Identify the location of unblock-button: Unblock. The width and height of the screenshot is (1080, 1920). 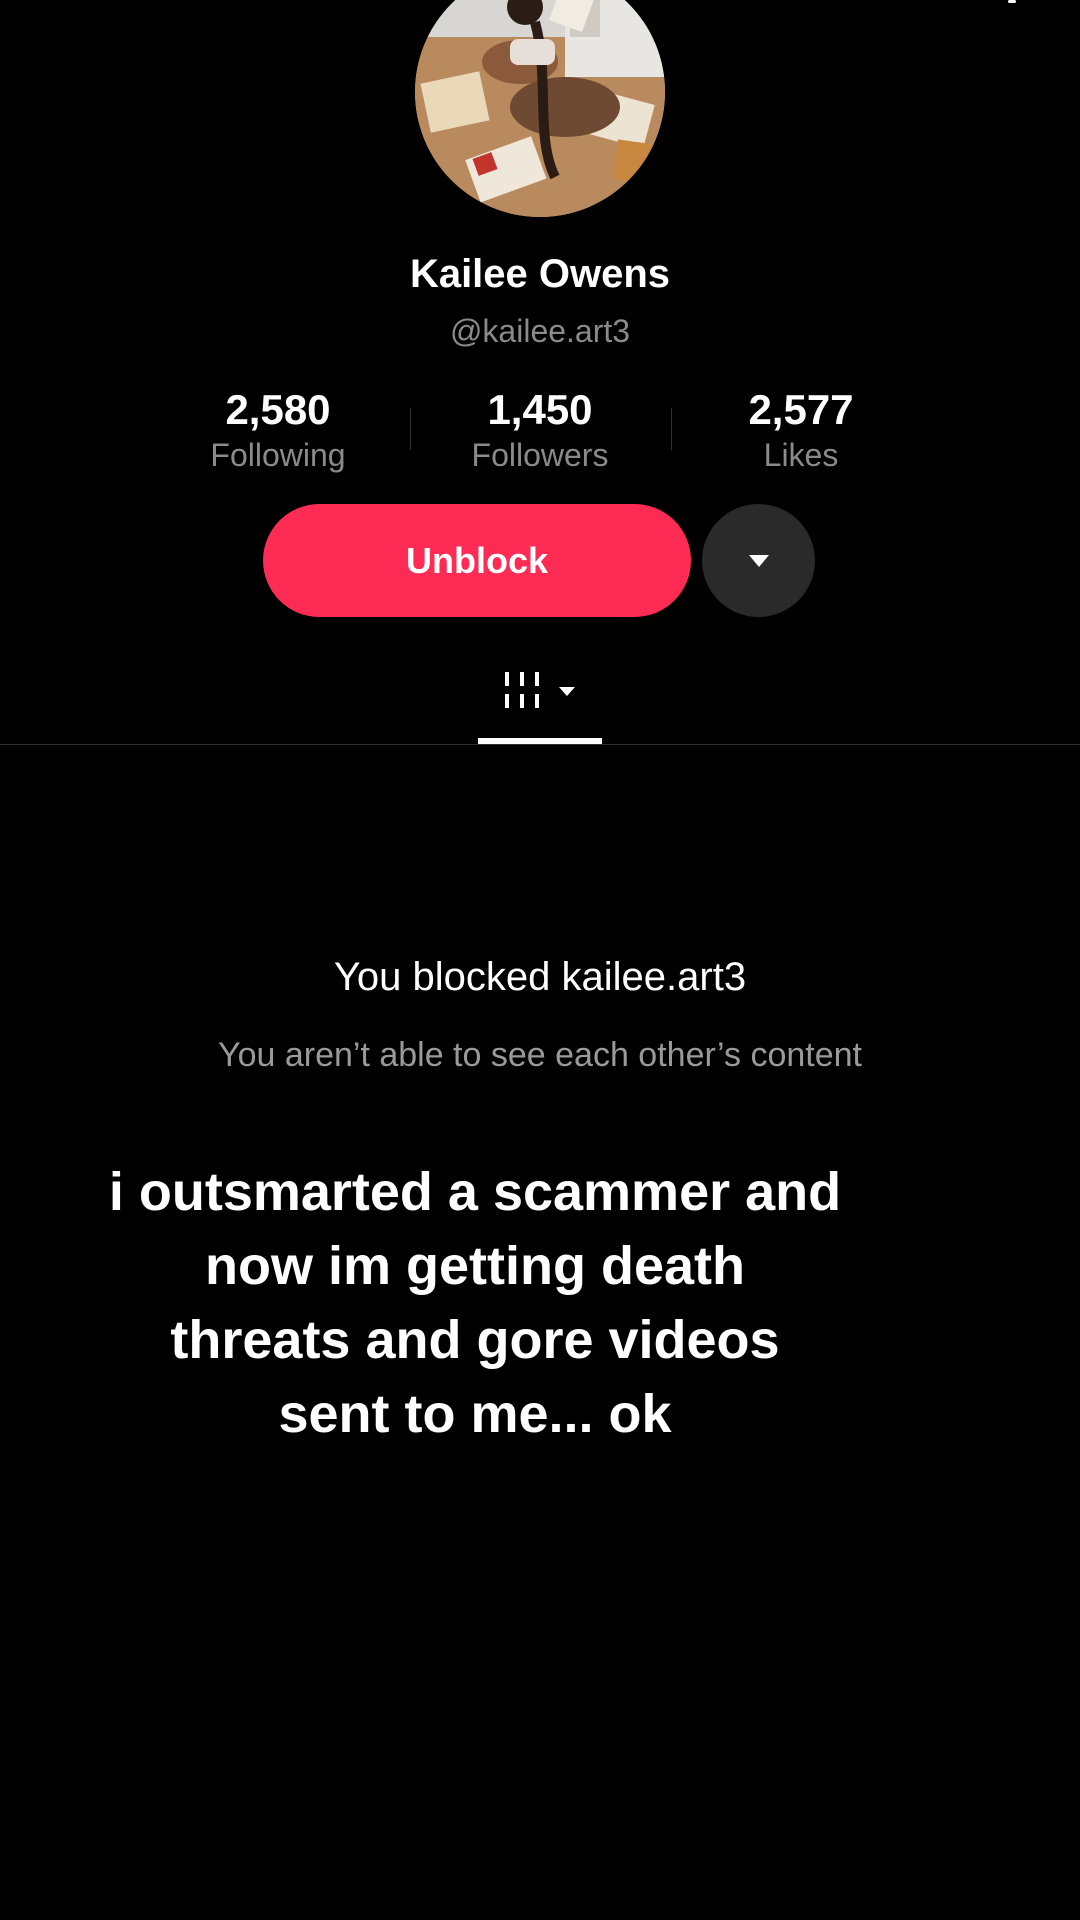
(477, 560).